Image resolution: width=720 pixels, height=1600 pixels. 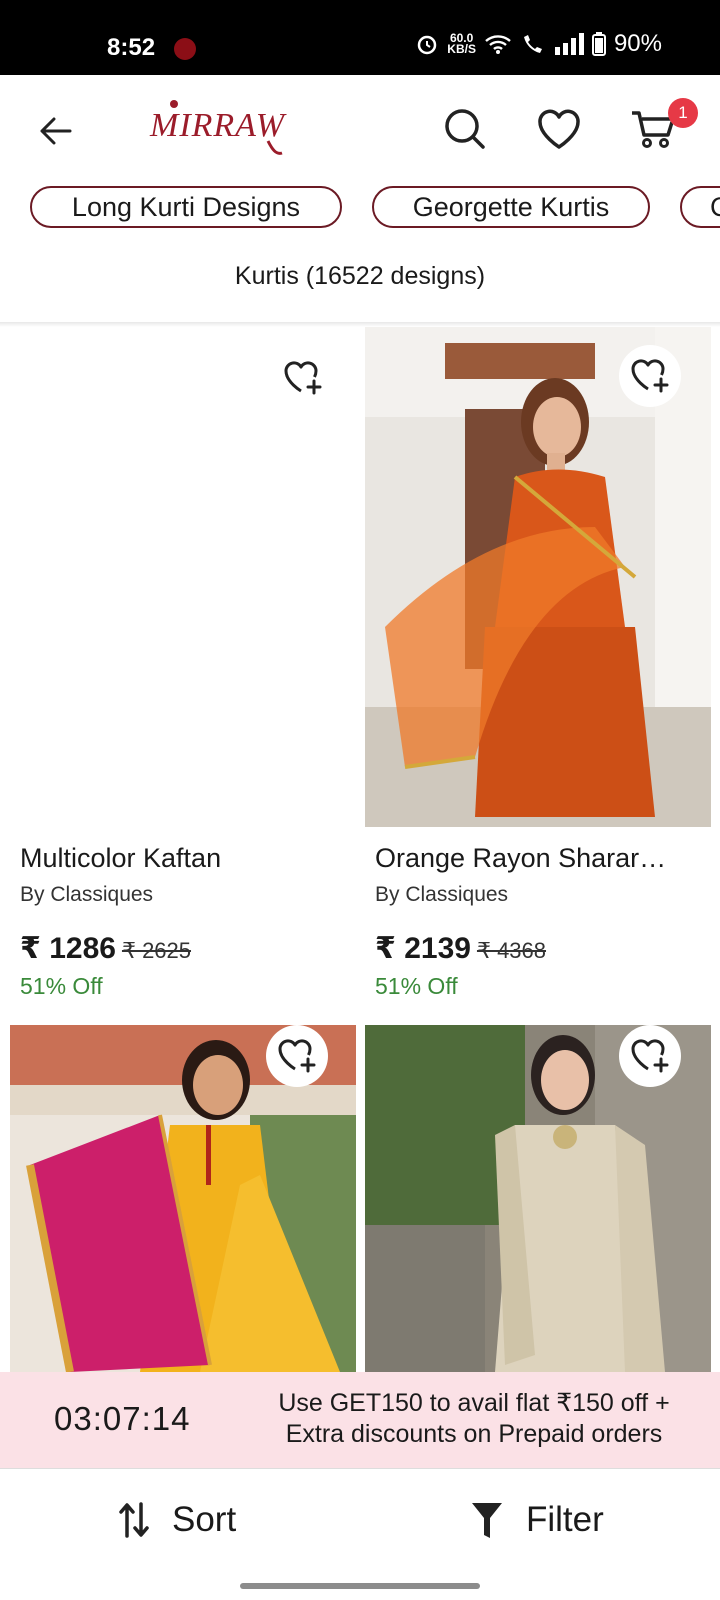 What do you see at coordinates (360, 276) in the screenshot?
I see `results-title: Kurtis (16522 designs)` at bounding box center [360, 276].